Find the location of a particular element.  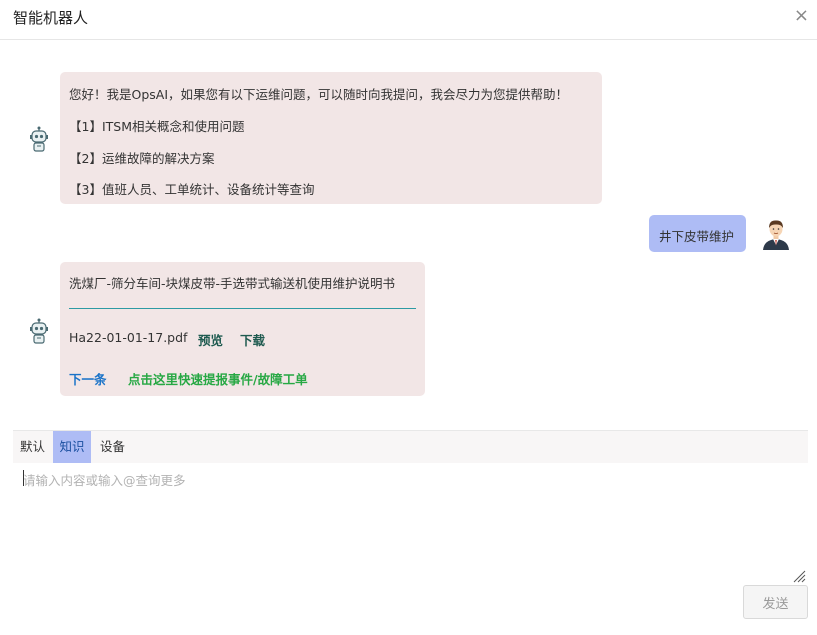

divider is located at coordinates (242, 308).